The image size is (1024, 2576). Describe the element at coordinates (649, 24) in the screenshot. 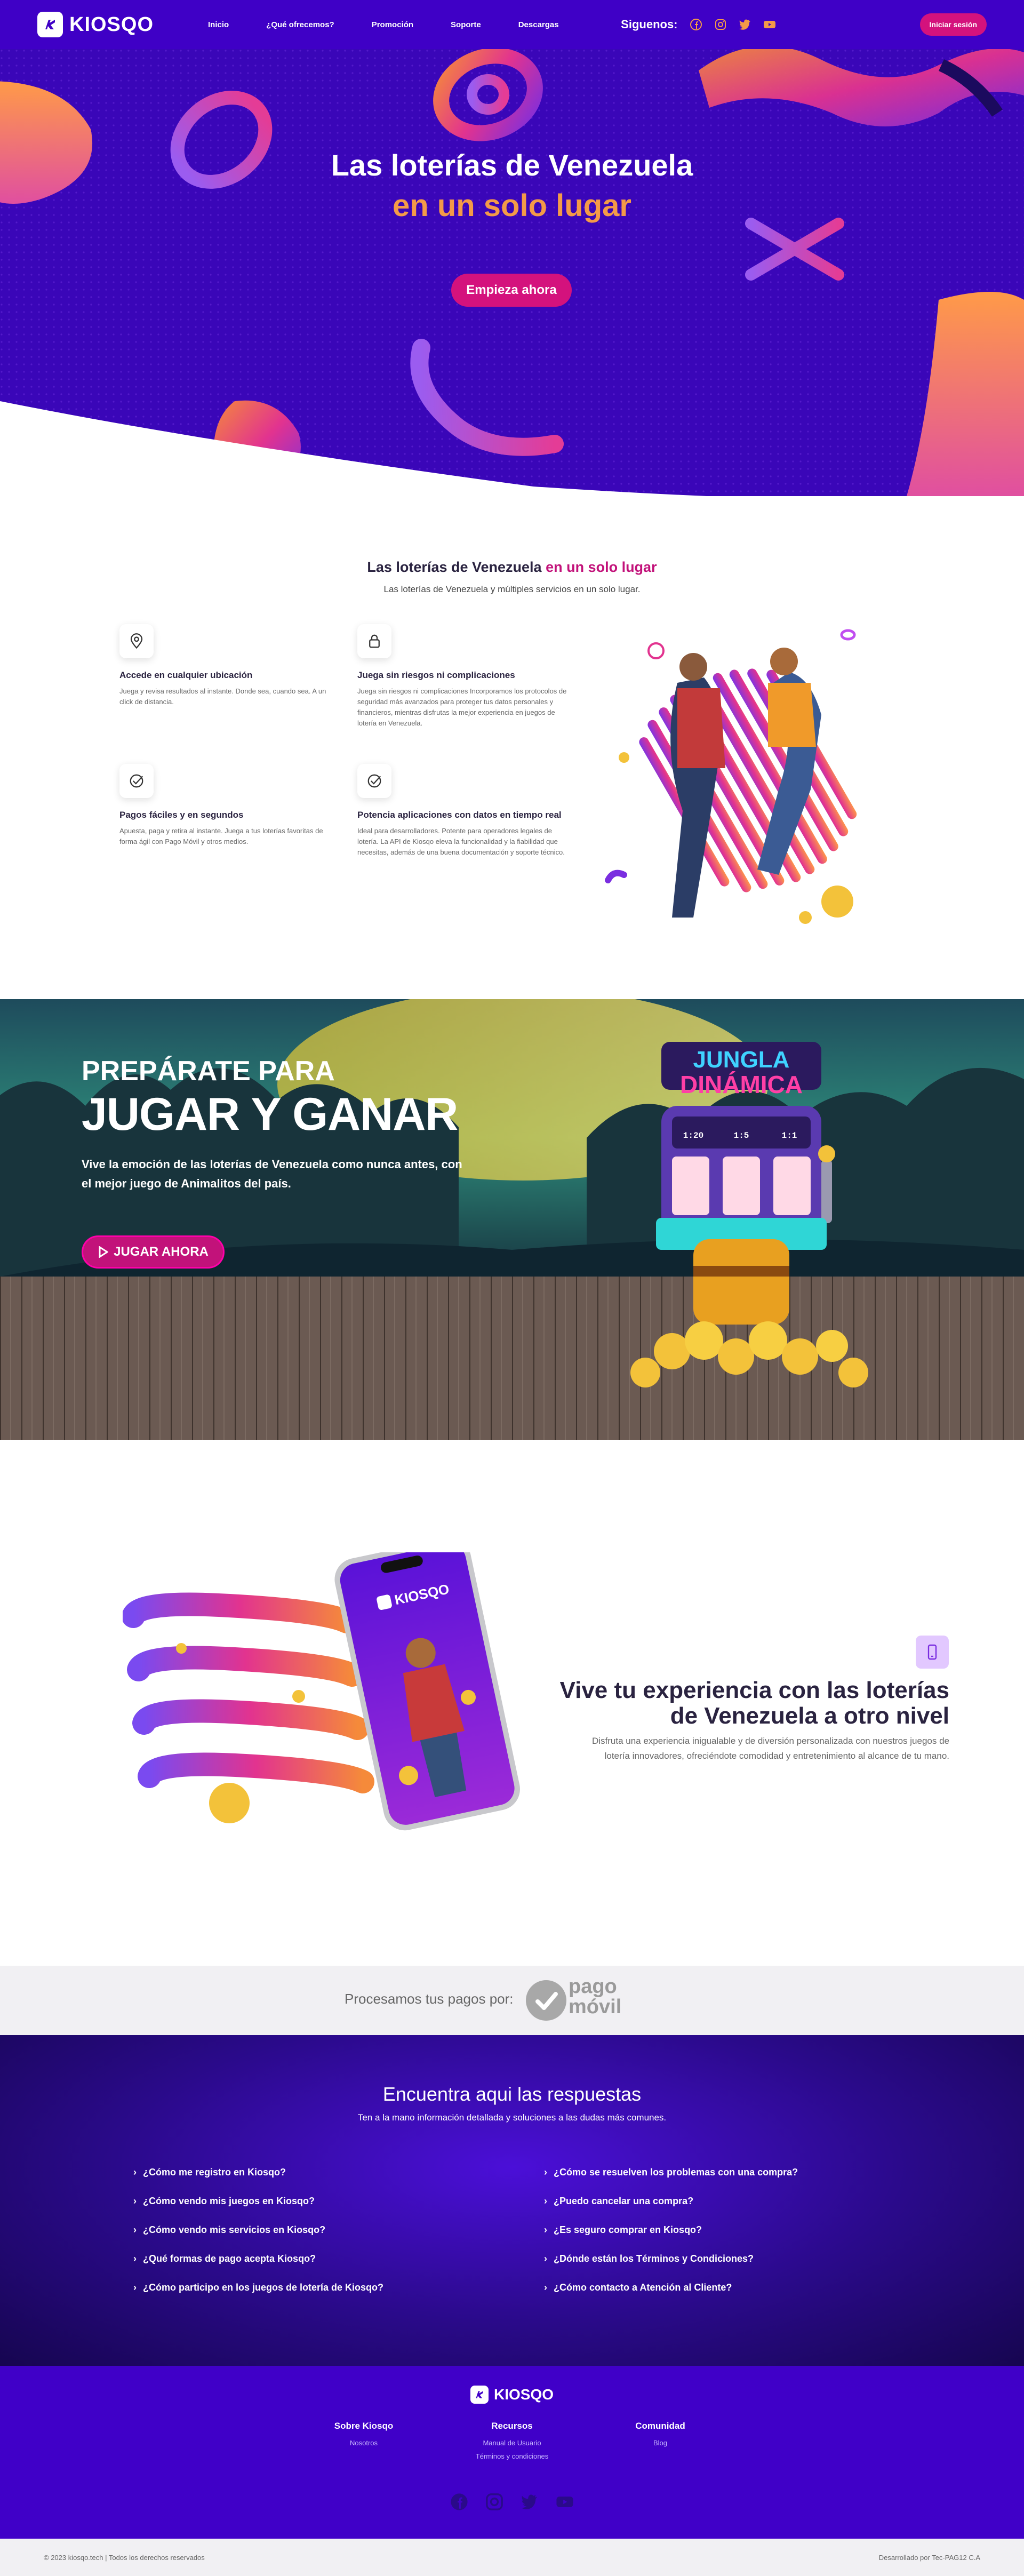

I see `follow-label: Siguenos:` at that location.